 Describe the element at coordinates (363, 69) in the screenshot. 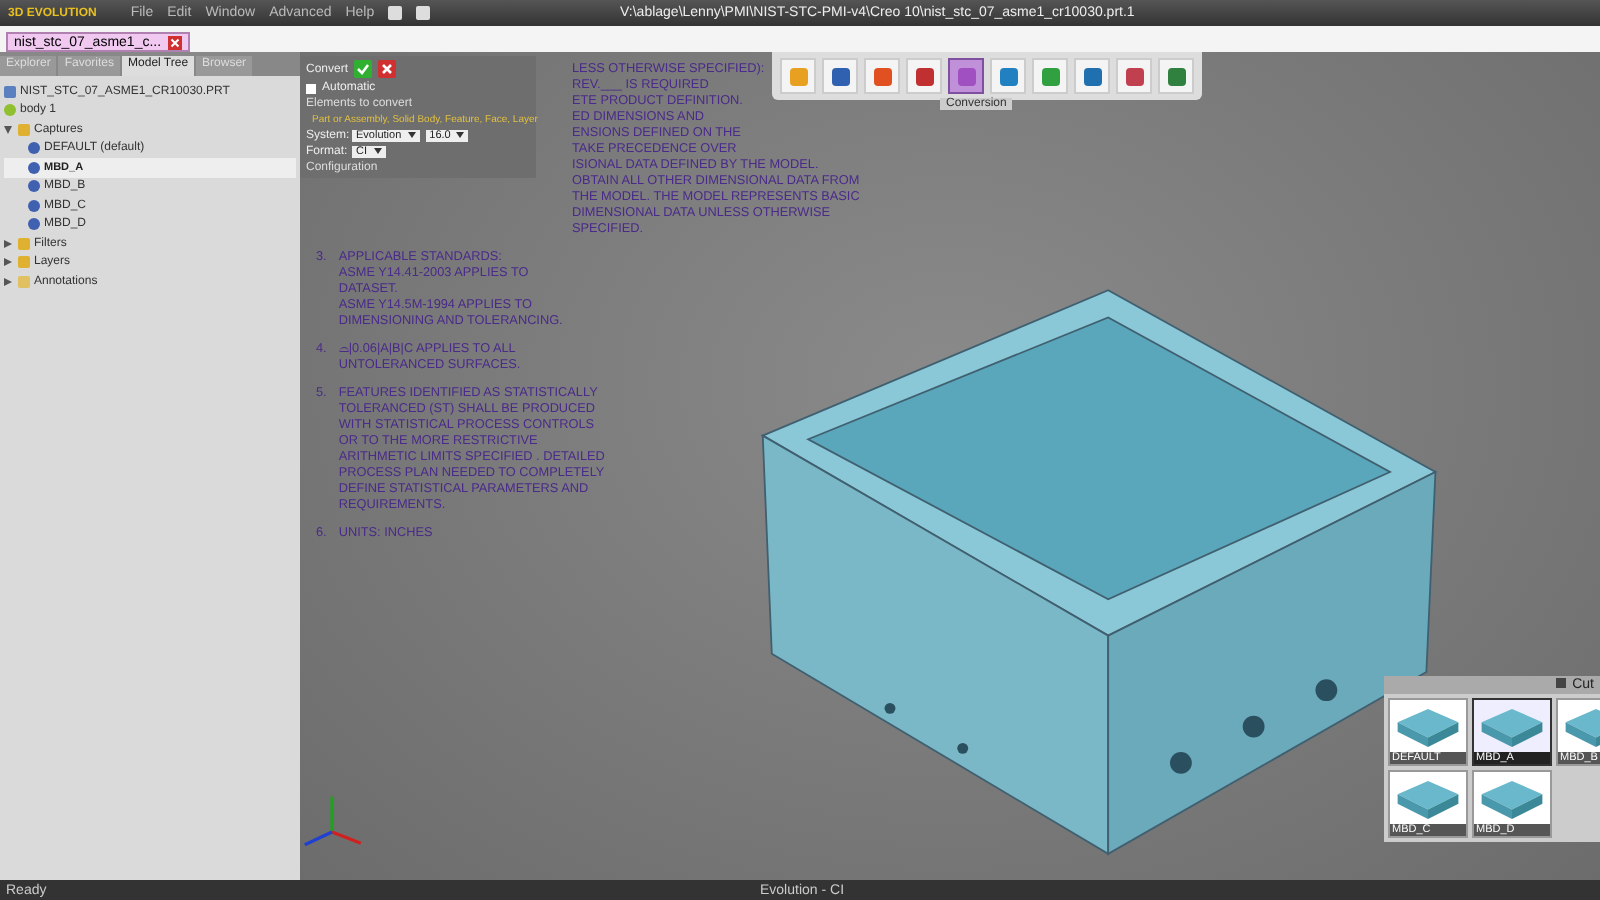

I see `confirm-button` at that location.